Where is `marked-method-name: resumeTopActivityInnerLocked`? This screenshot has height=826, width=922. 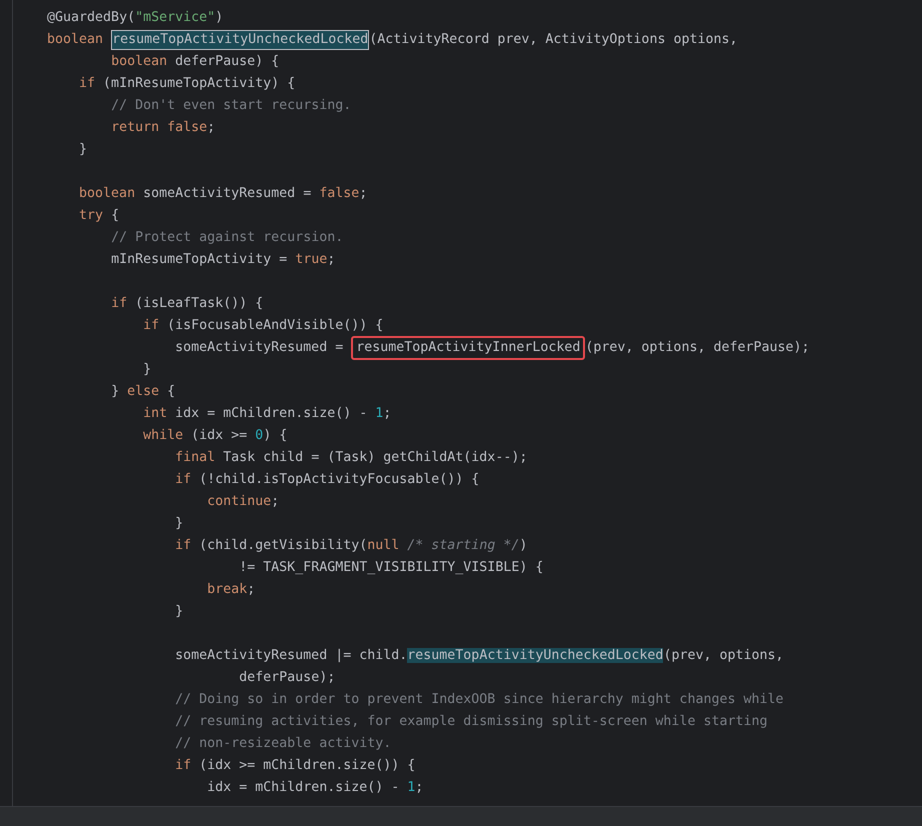
marked-method-name: resumeTopActivityInnerLocked is located at coordinates (468, 348).